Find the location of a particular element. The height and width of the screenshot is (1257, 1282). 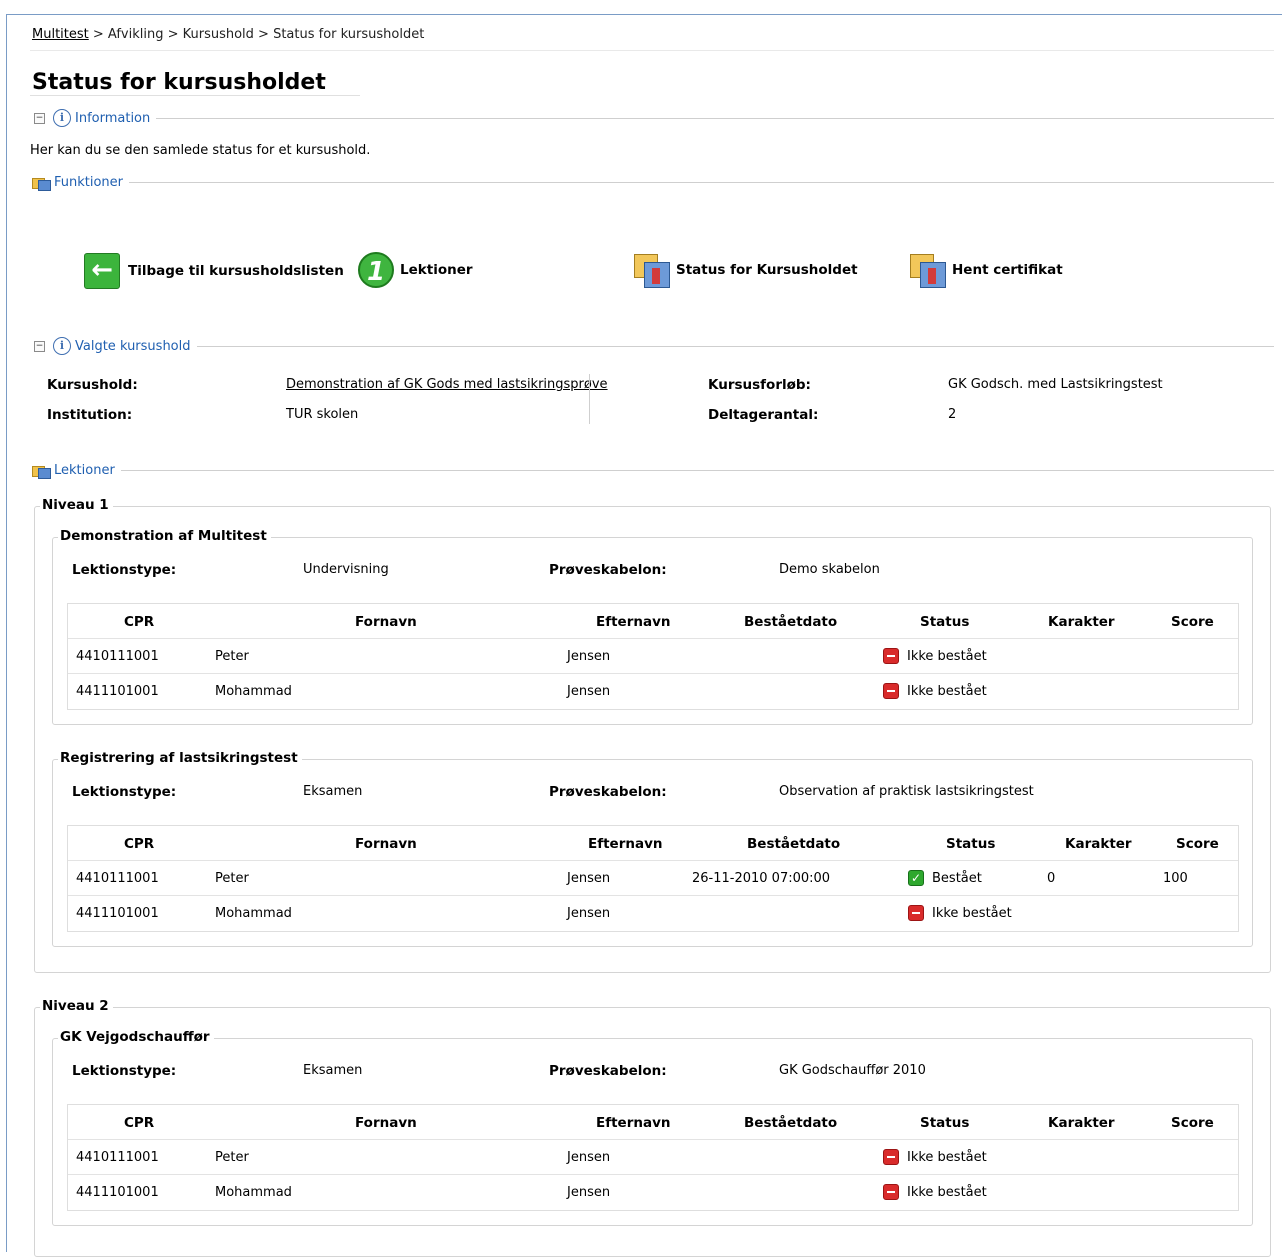

lesson-type-value: Undervisning is located at coordinates (346, 569).